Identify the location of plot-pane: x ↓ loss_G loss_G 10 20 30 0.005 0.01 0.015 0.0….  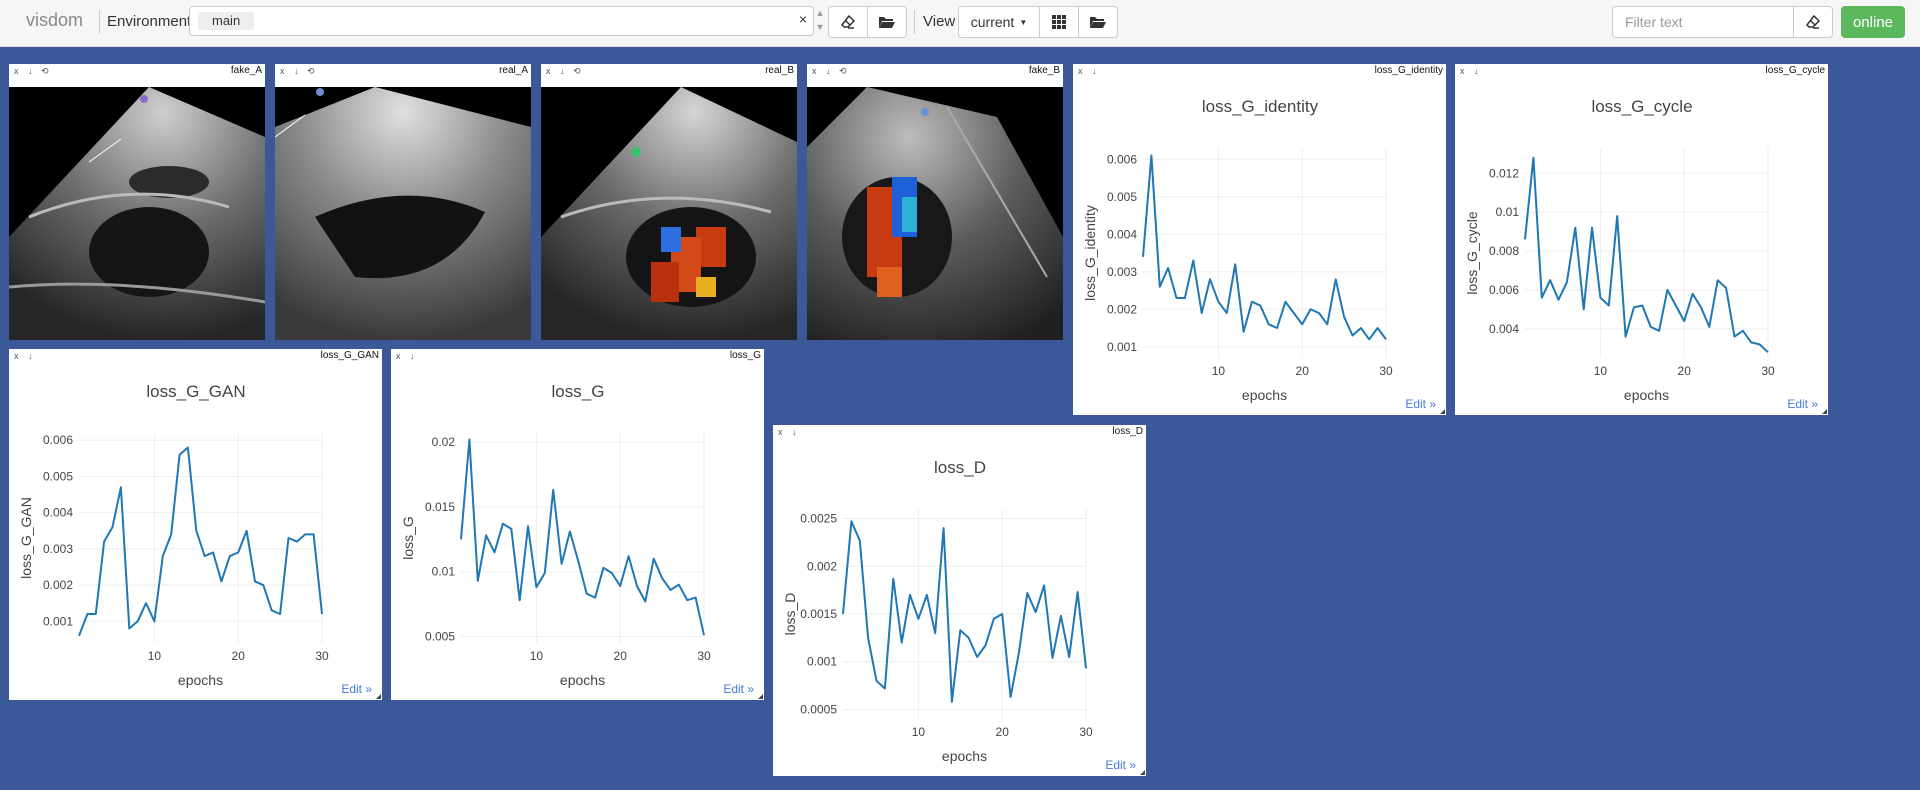
(577, 524).